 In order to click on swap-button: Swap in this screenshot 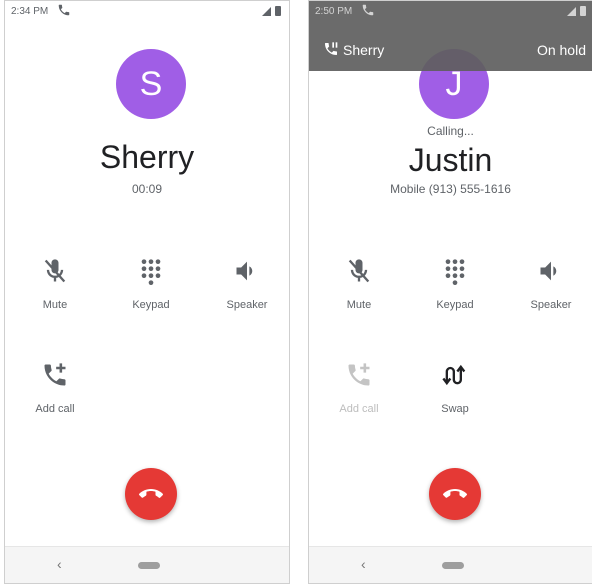, I will do `click(455, 388)`.